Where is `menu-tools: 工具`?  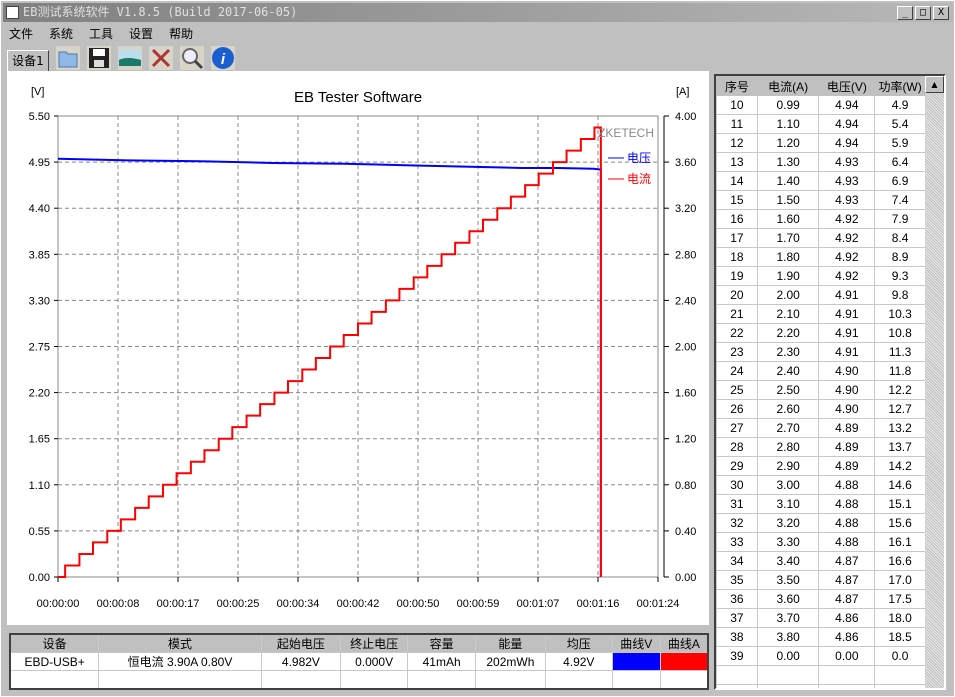 menu-tools: 工具 is located at coordinates (101, 33).